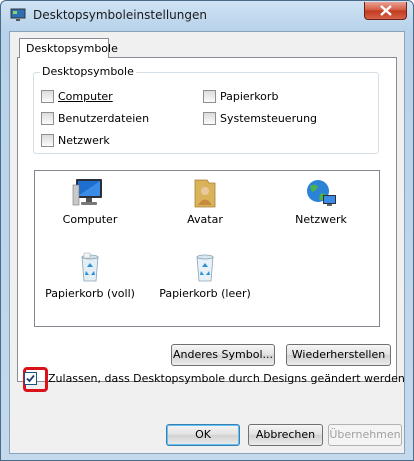 The height and width of the screenshot is (461, 414). I want to click on checkbox-label: Computer, so click(85, 96).